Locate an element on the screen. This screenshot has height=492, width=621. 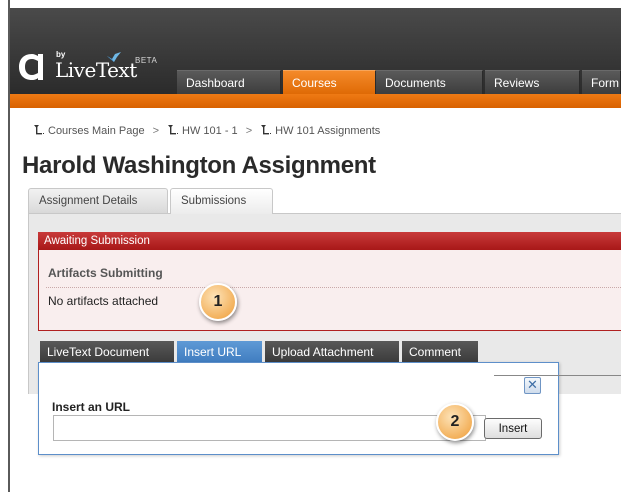
url-input is located at coordinates (269, 428).